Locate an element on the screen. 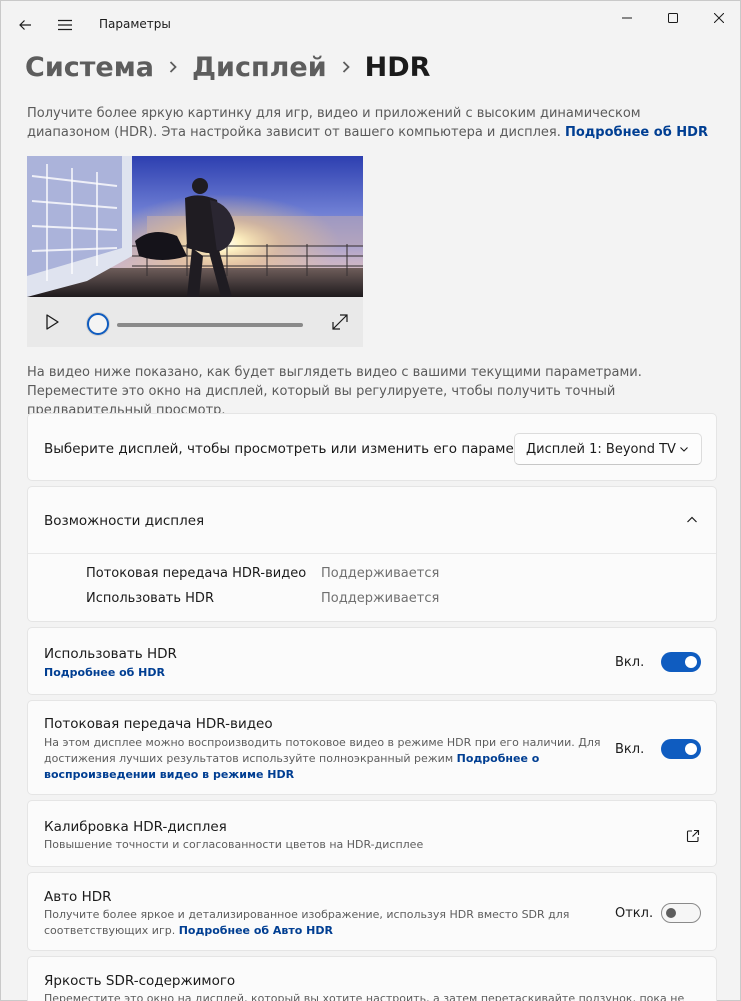 The image size is (741, 1001). hdr-streaming-toggle is located at coordinates (681, 749).